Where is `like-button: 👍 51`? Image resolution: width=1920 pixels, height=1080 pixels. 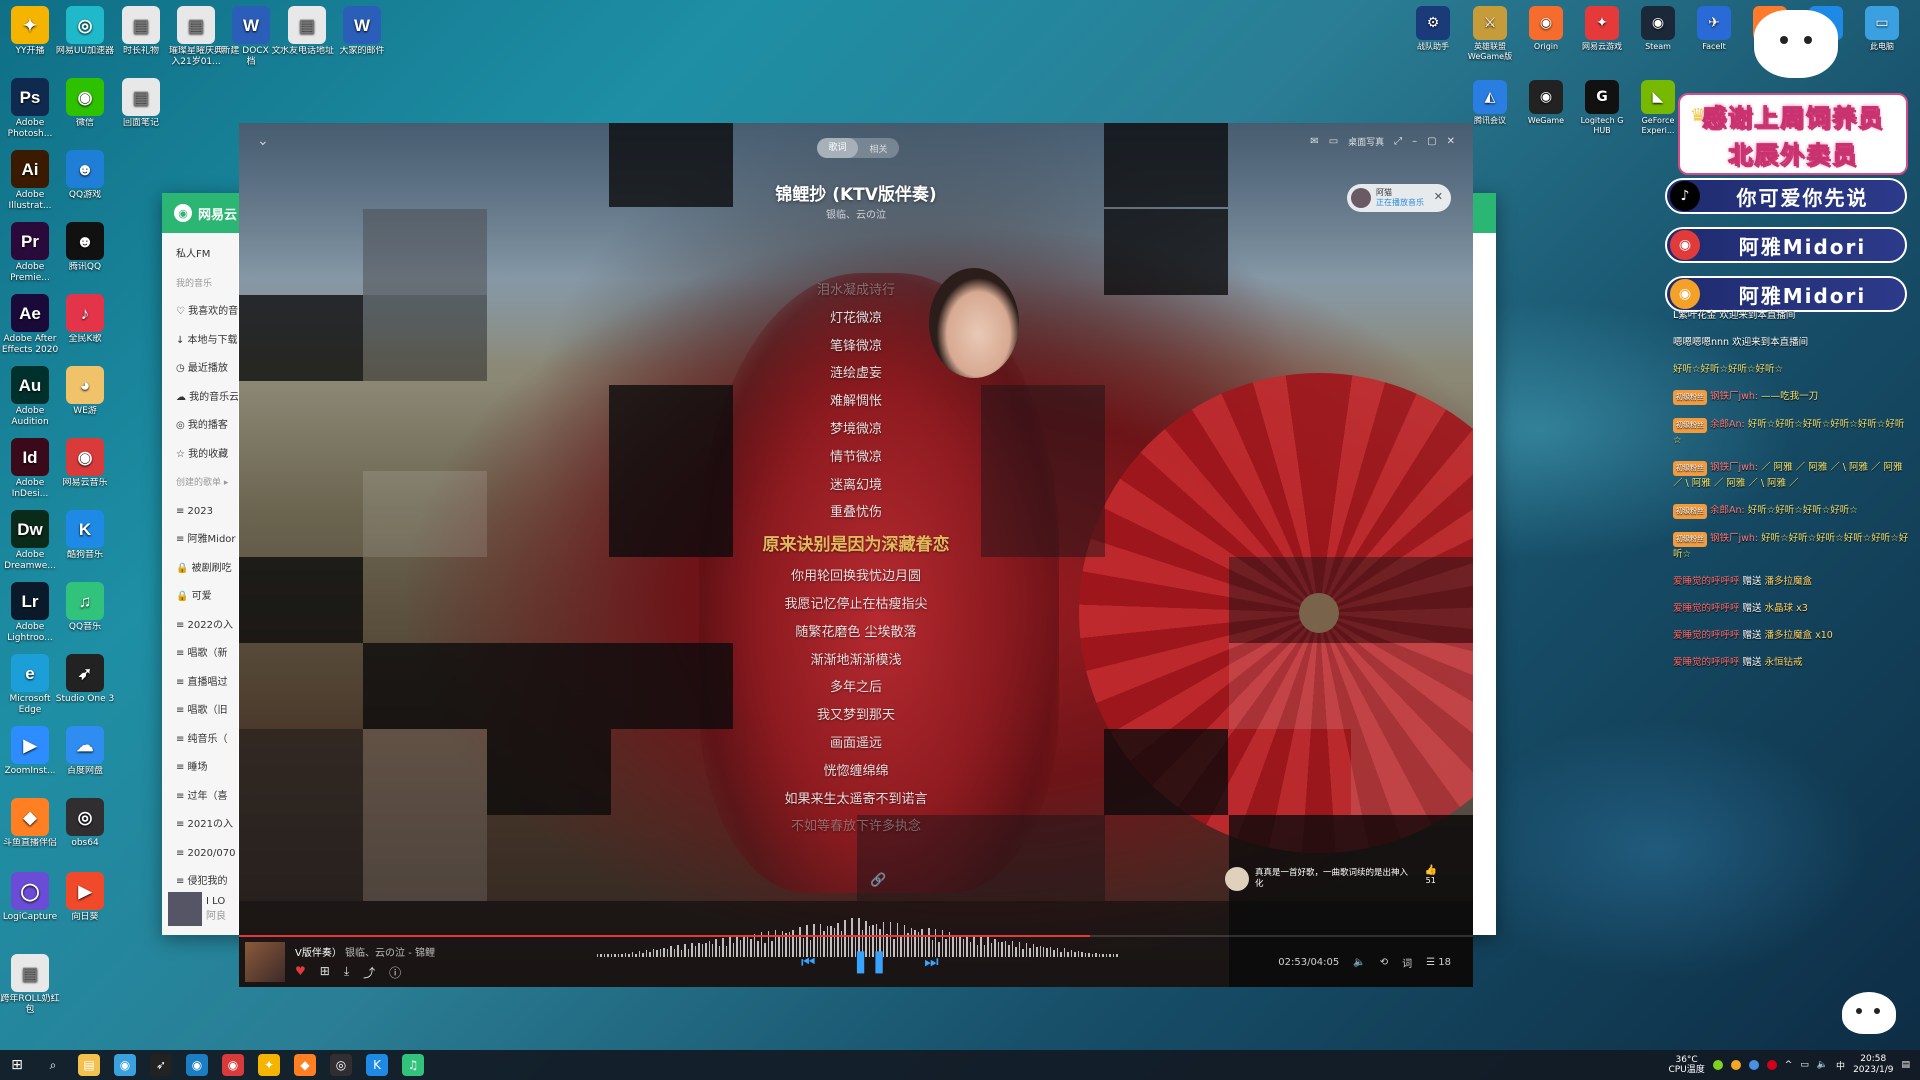
like-button: 👍 51 is located at coordinates (1431, 875).